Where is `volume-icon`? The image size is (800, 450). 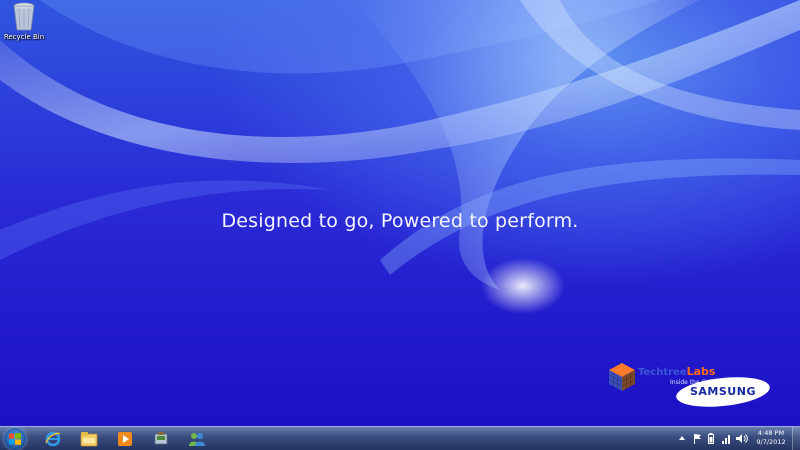 volume-icon is located at coordinates (742, 438).